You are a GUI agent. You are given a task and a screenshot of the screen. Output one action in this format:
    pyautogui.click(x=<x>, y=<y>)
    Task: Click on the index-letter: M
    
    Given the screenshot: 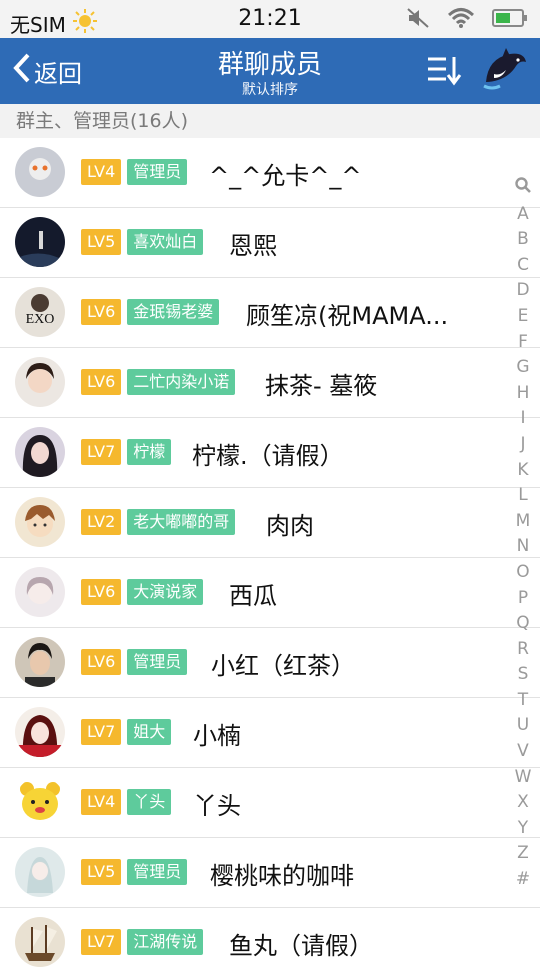 What is the action you would take?
    pyautogui.click(x=523, y=522)
    